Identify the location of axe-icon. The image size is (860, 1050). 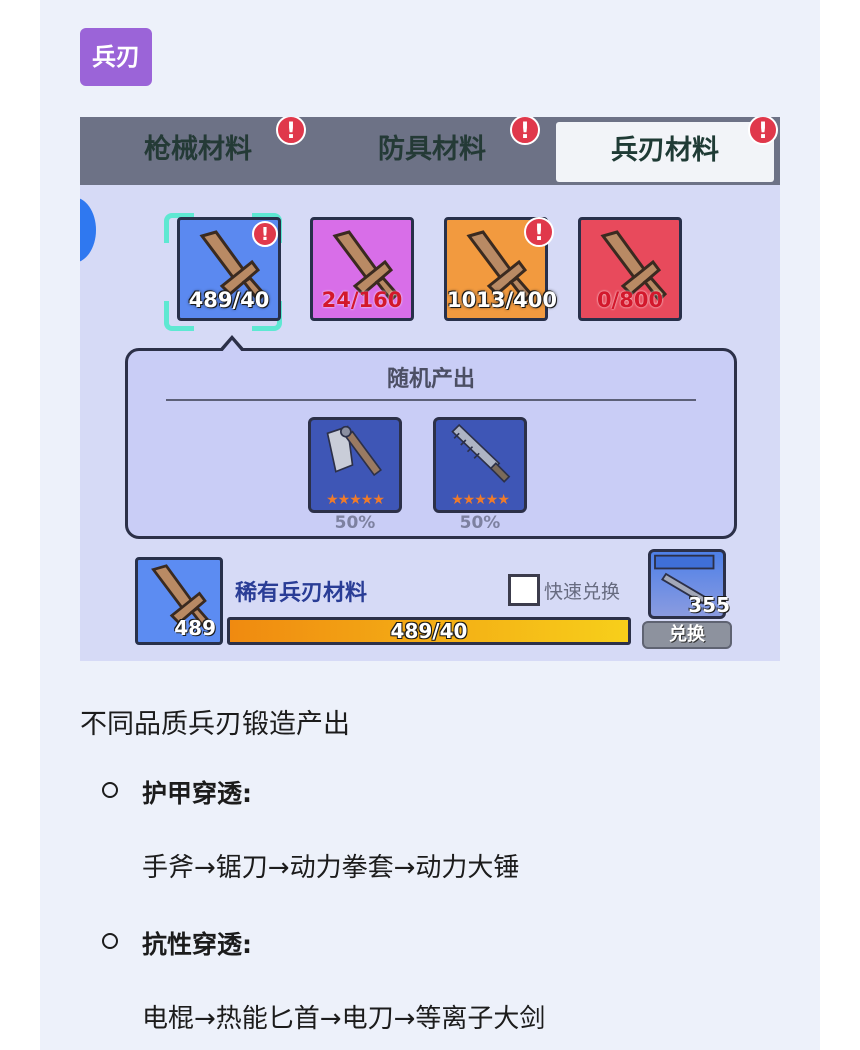
(354, 451).